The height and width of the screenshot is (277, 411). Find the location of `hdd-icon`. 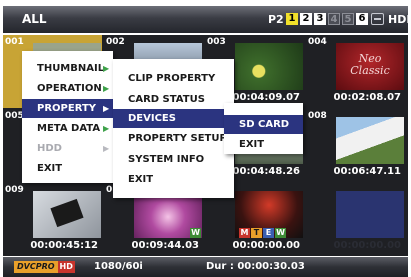

hdd-icon is located at coordinates (377, 19).